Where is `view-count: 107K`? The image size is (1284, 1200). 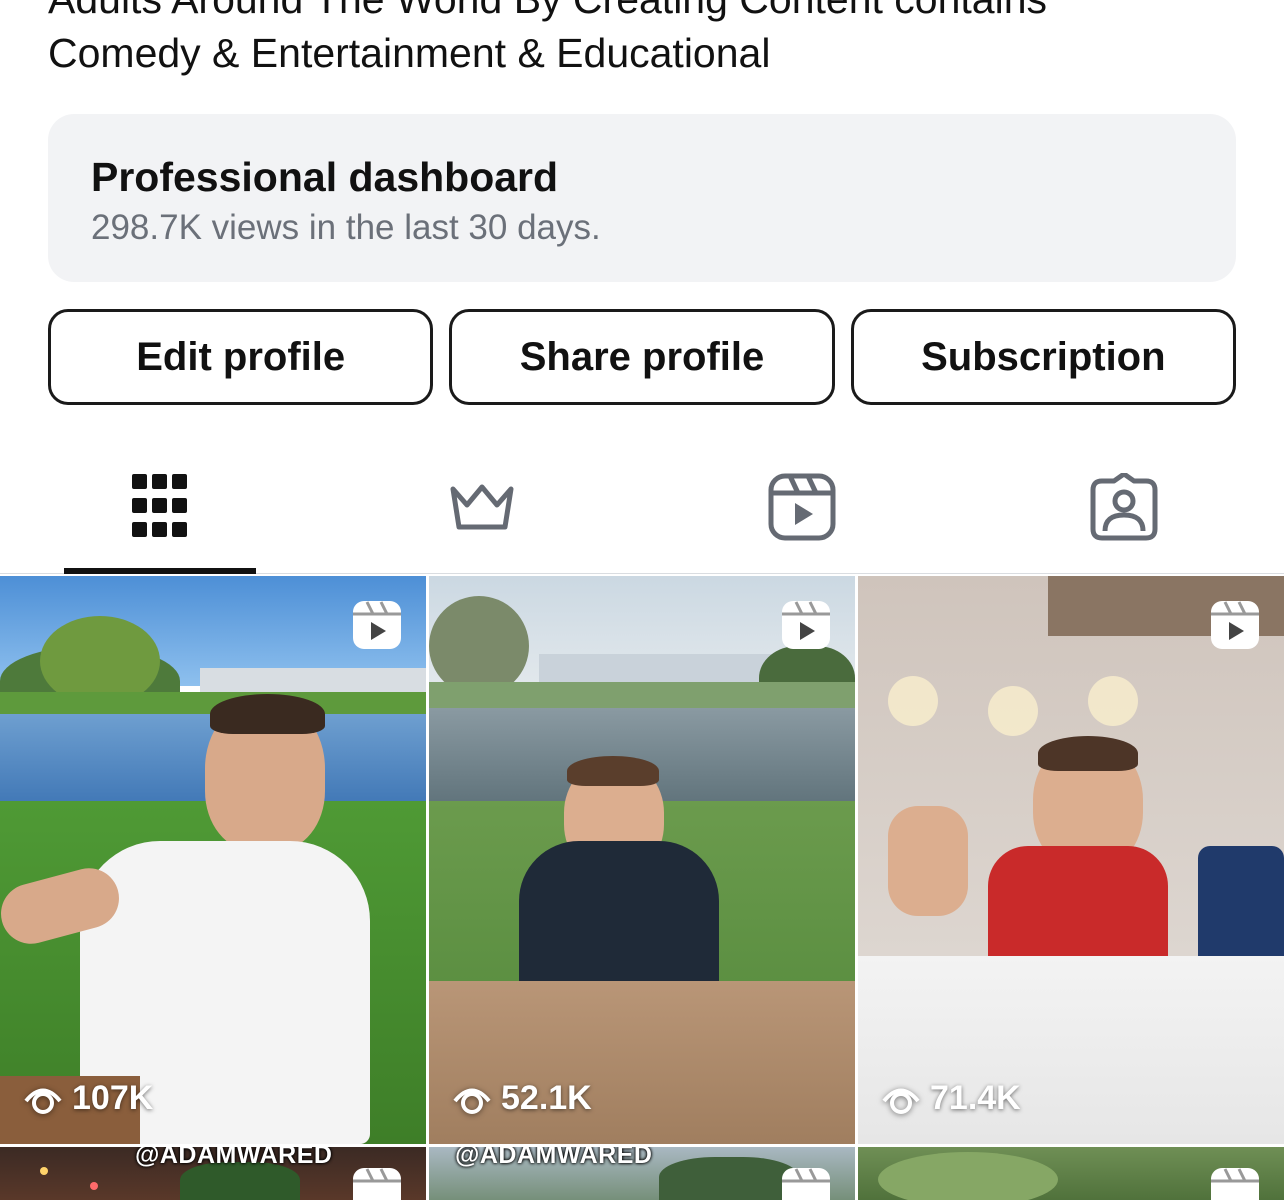
view-count: 107K is located at coordinates (88, 1098).